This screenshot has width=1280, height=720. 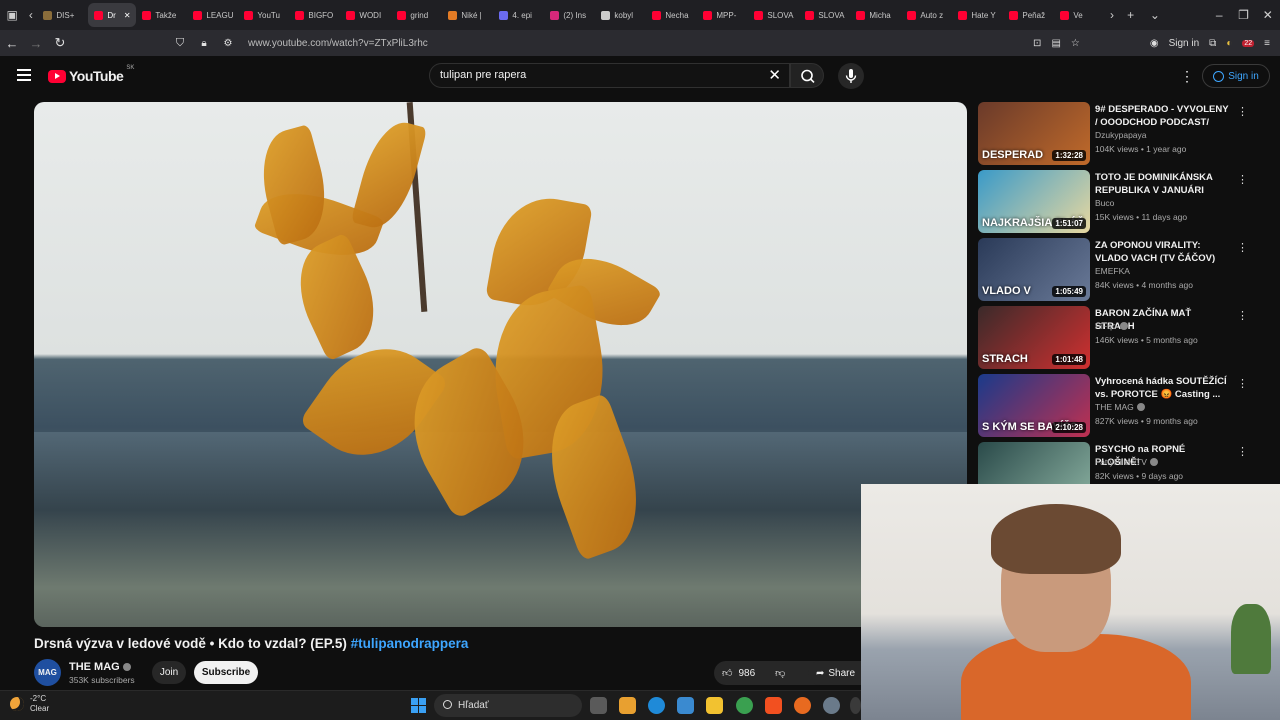 What do you see at coordinates (656, 705) in the screenshot?
I see `edge-icon` at bounding box center [656, 705].